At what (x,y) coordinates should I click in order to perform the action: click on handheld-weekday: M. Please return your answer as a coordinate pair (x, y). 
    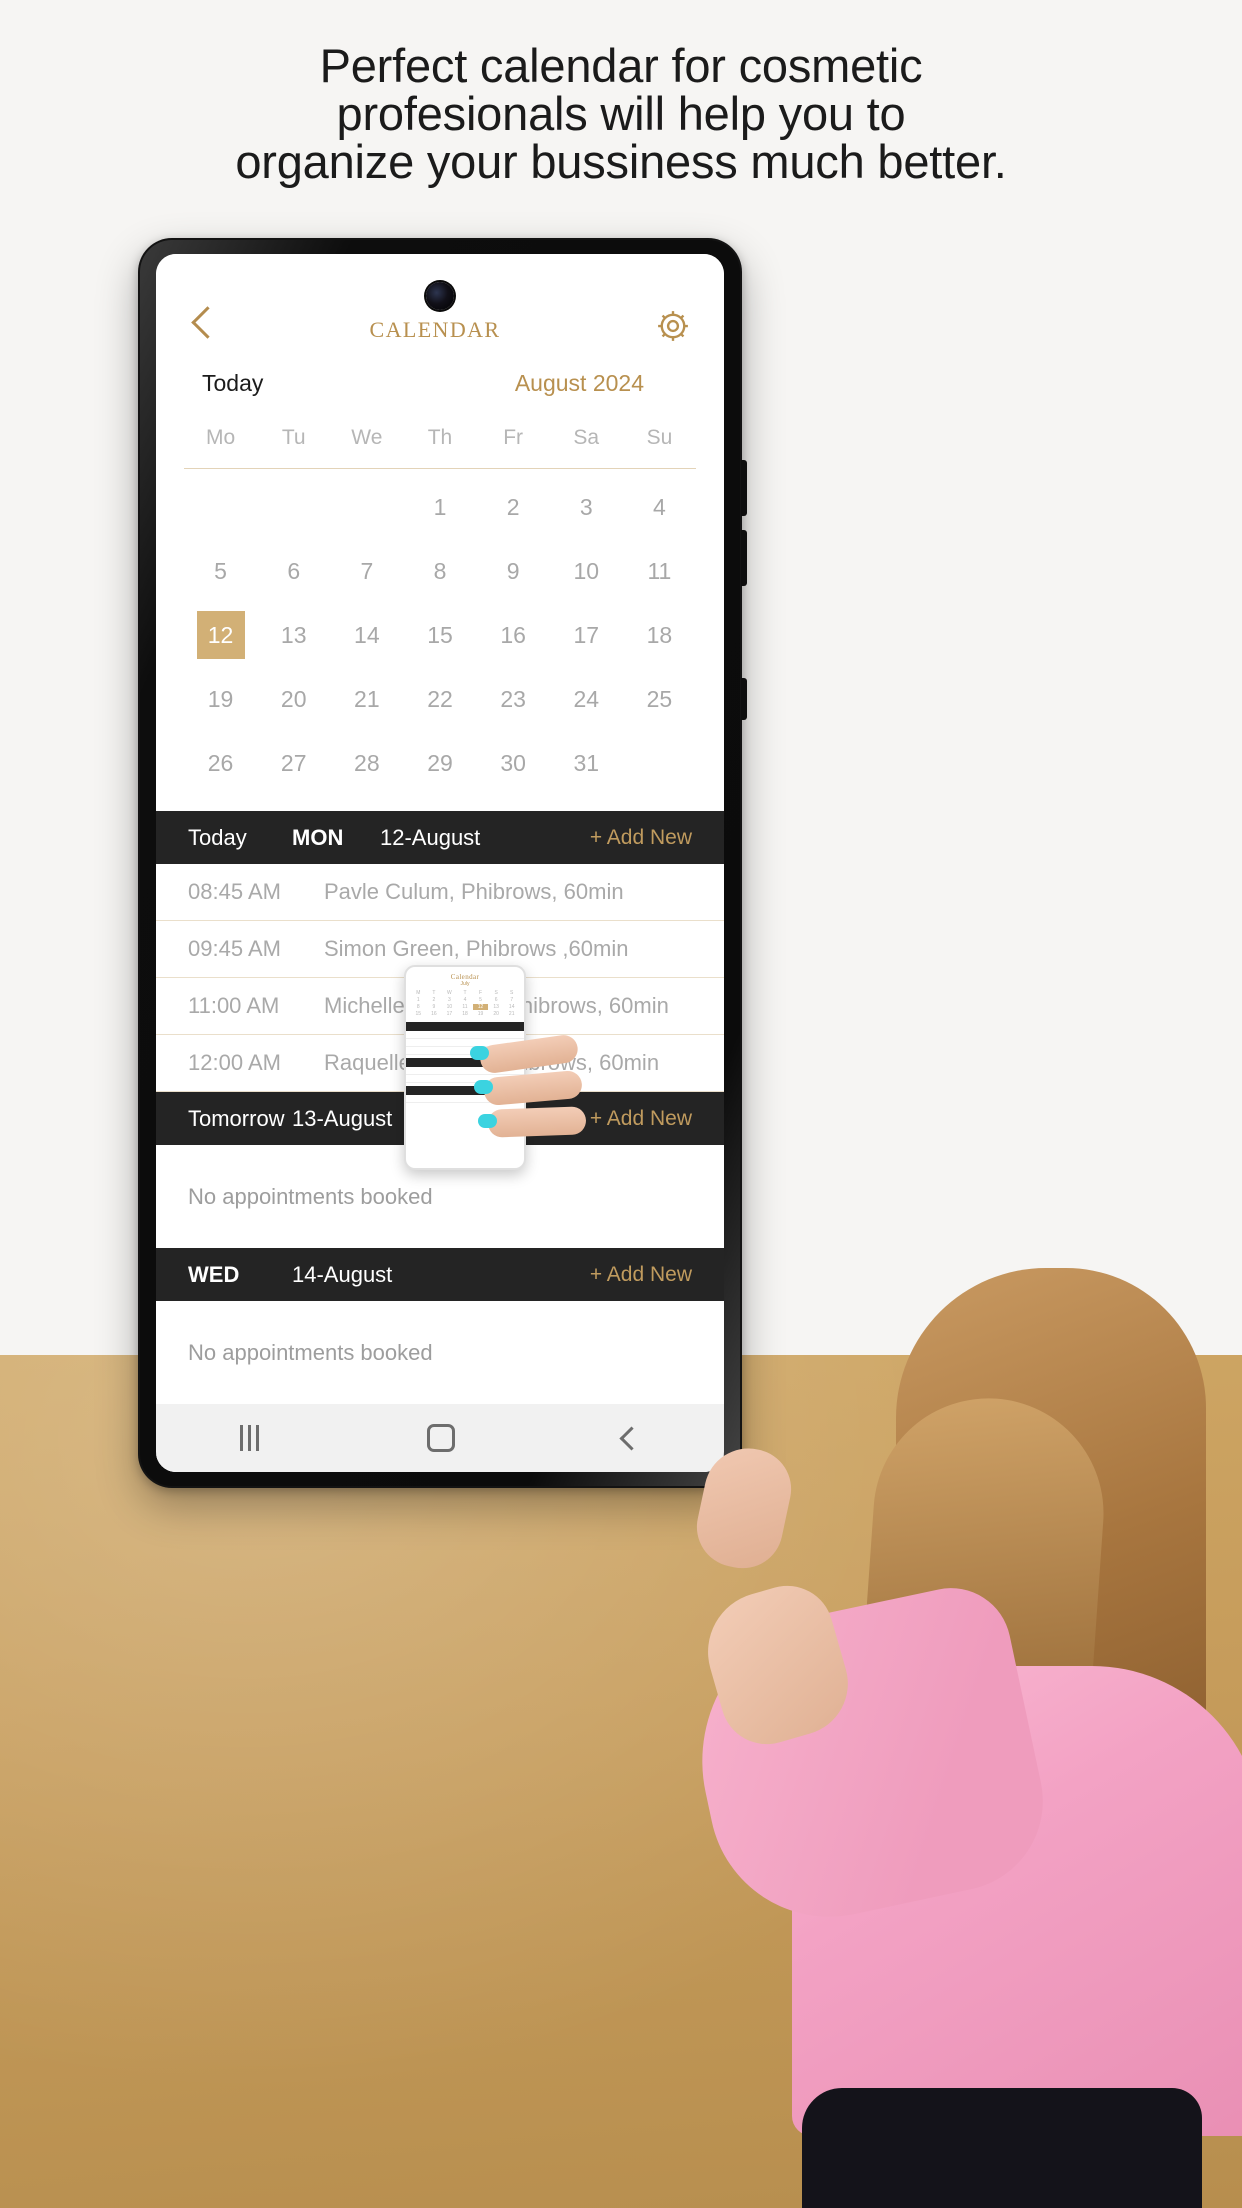
    Looking at the image, I should click on (418, 993).